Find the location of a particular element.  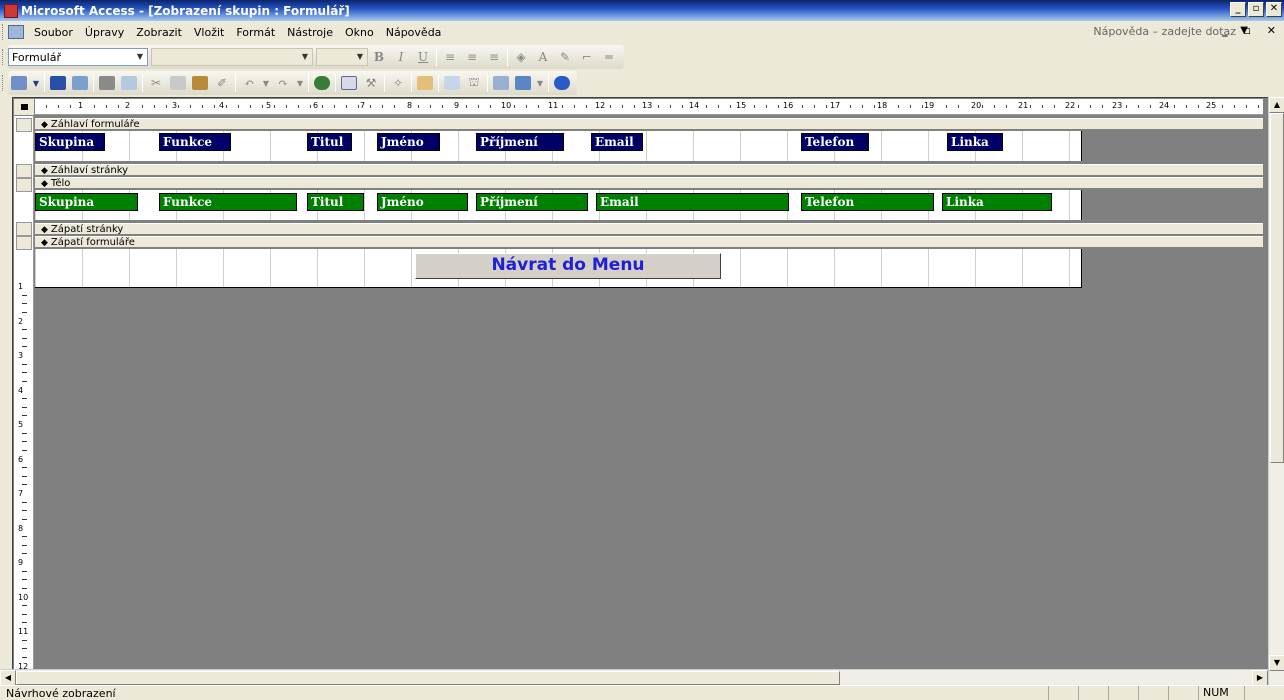

horizontal-scroll-thumb is located at coordinates (428, 678).